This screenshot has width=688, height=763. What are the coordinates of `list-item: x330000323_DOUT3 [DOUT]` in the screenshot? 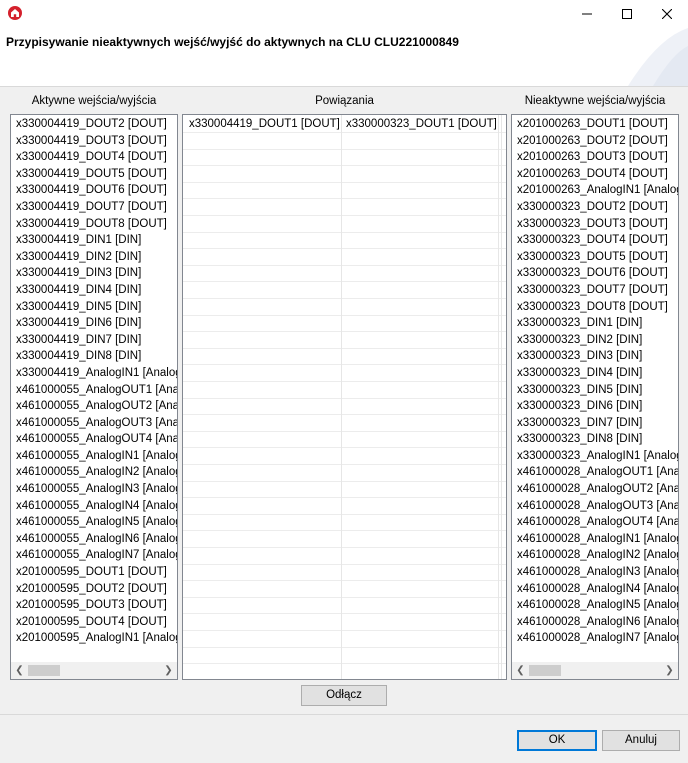 It's located at (595, 224).